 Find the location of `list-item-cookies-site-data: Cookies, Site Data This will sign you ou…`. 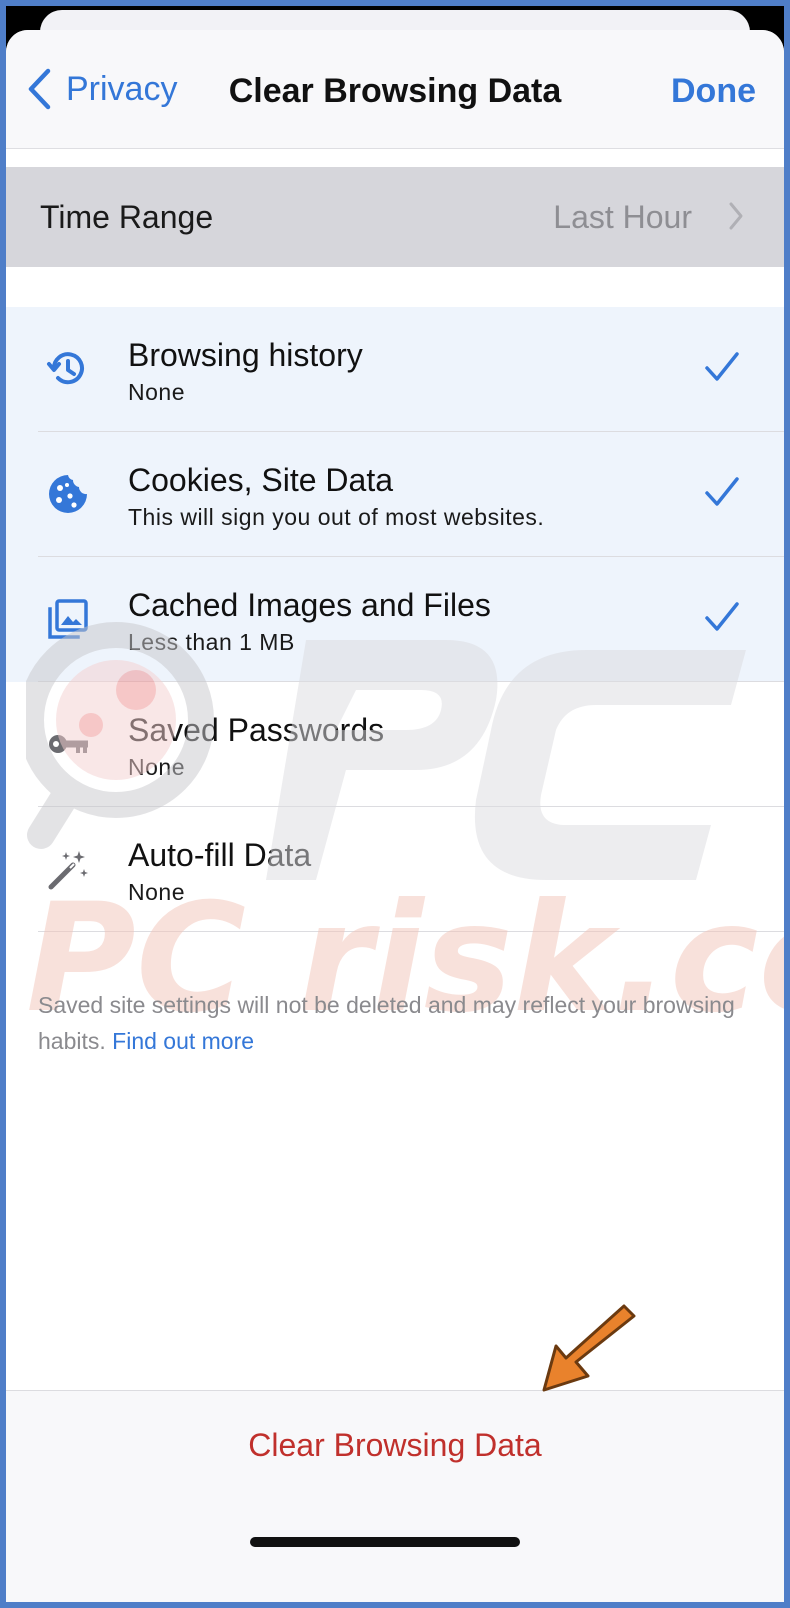

list-item-cookies-site-data: Cookies, Site Data This will sign you ou… is located at coordinates (395, 494).